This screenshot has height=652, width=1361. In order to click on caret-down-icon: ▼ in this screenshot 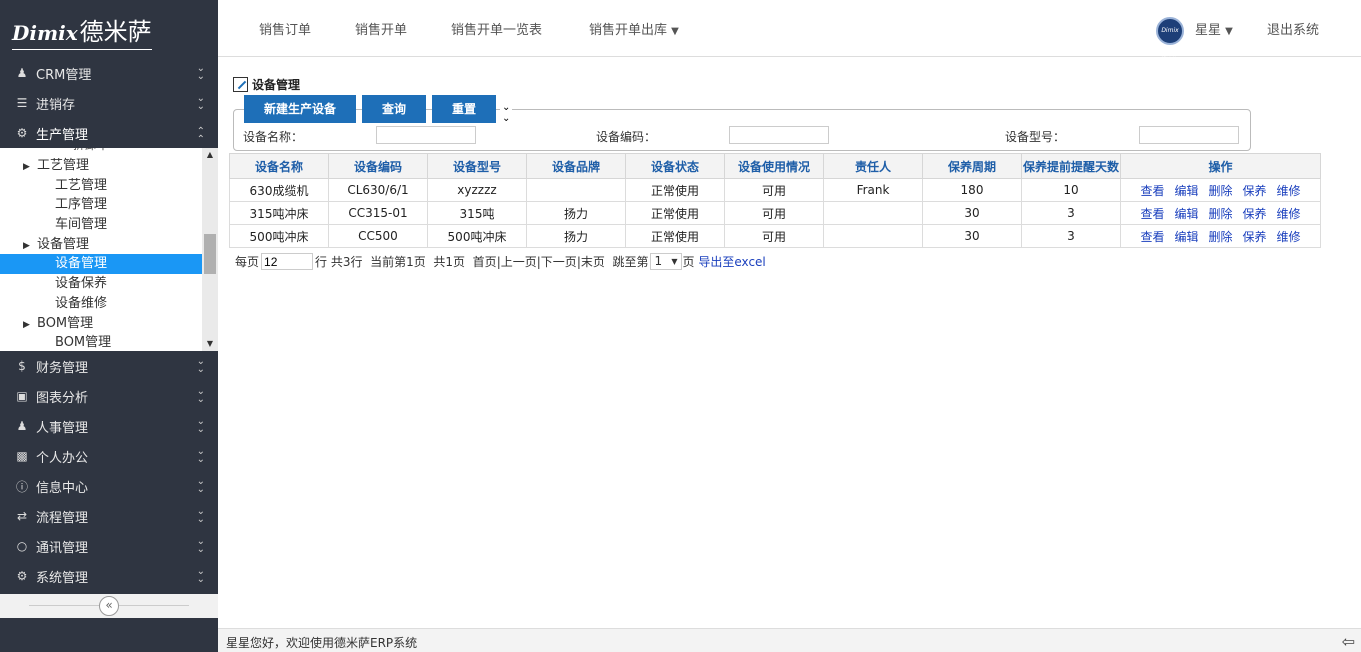, I will do `click(675, 31)`.